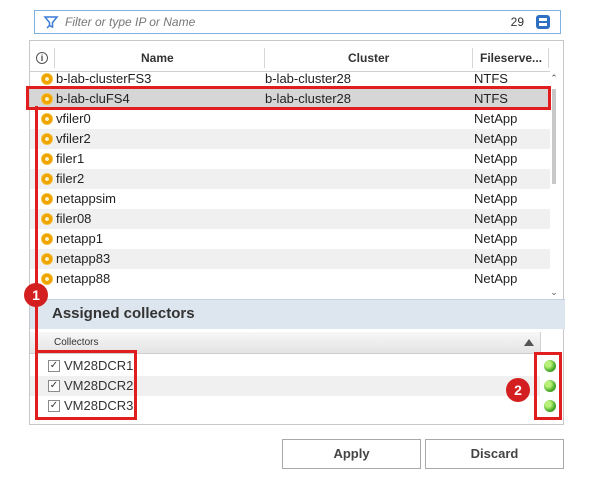 Image resolution: width=592 pixels, height=495 pixels. Describe the element at coordinates (290, 259) in the screenshot. I see `table-row: netapp83 NetApp` at that location.